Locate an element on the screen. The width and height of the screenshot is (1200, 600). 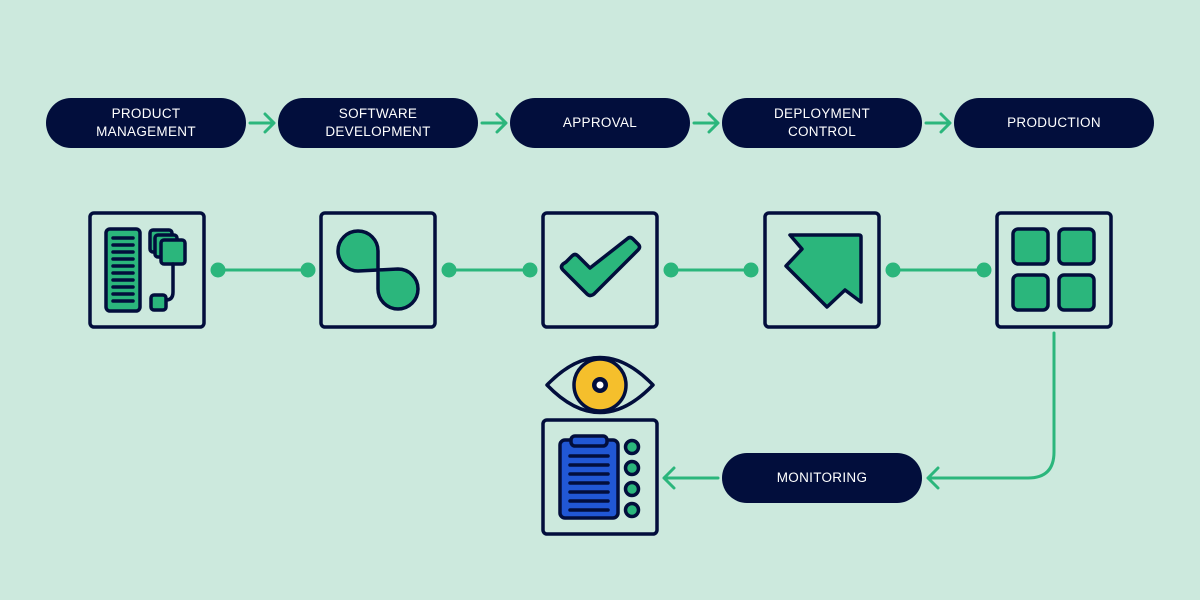
arrow-production-to-monitoring is located at coordinates (991, 410).